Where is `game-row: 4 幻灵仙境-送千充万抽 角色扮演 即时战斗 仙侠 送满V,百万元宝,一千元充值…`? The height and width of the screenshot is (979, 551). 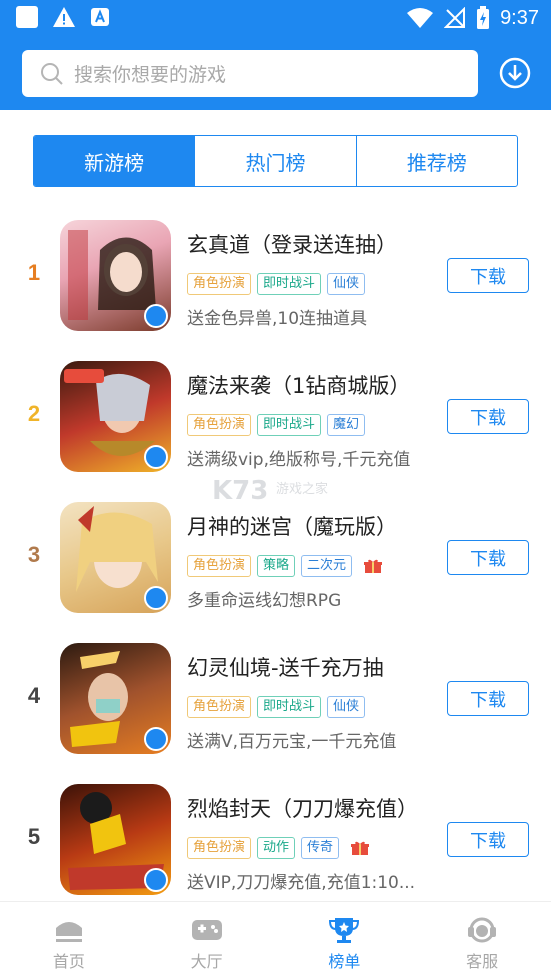
game-row: 4 幻灵仙境-送千充万抽 角色扮演 即时战斗 仙侠 送满V,百万元宝,一千元充值… is located at coordinates (275, 698).